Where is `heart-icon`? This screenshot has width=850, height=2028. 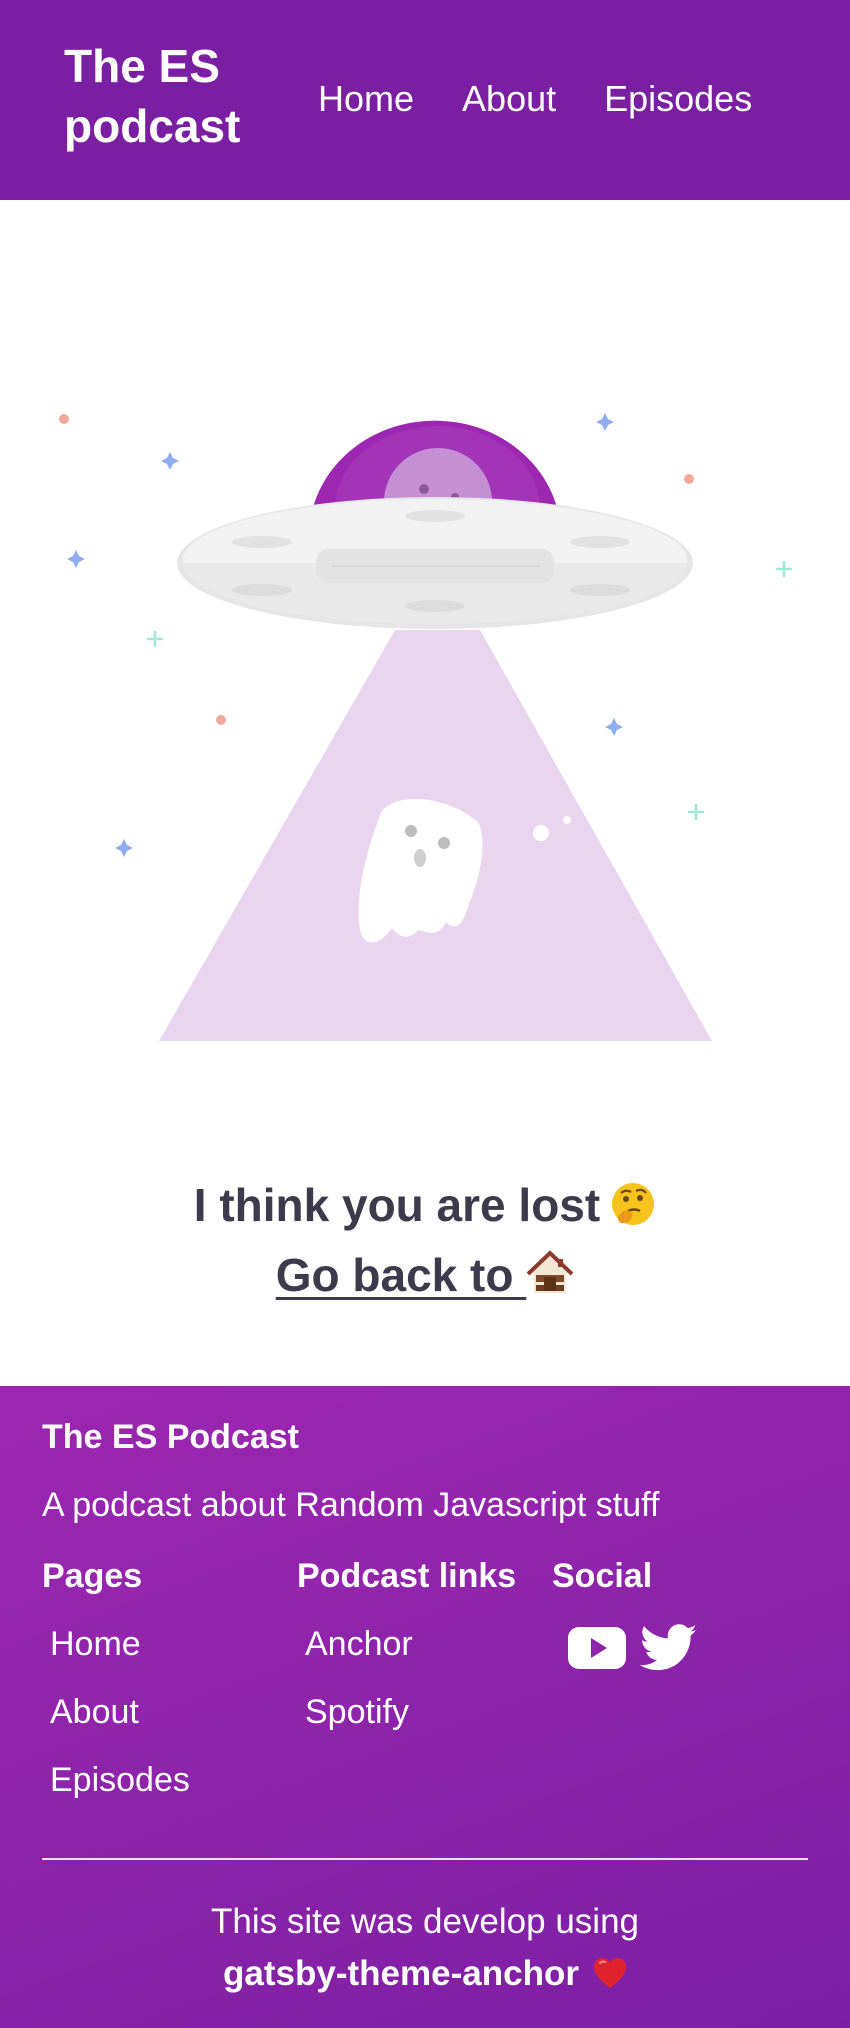 heart-icon is located at coordinates (609, 1973).